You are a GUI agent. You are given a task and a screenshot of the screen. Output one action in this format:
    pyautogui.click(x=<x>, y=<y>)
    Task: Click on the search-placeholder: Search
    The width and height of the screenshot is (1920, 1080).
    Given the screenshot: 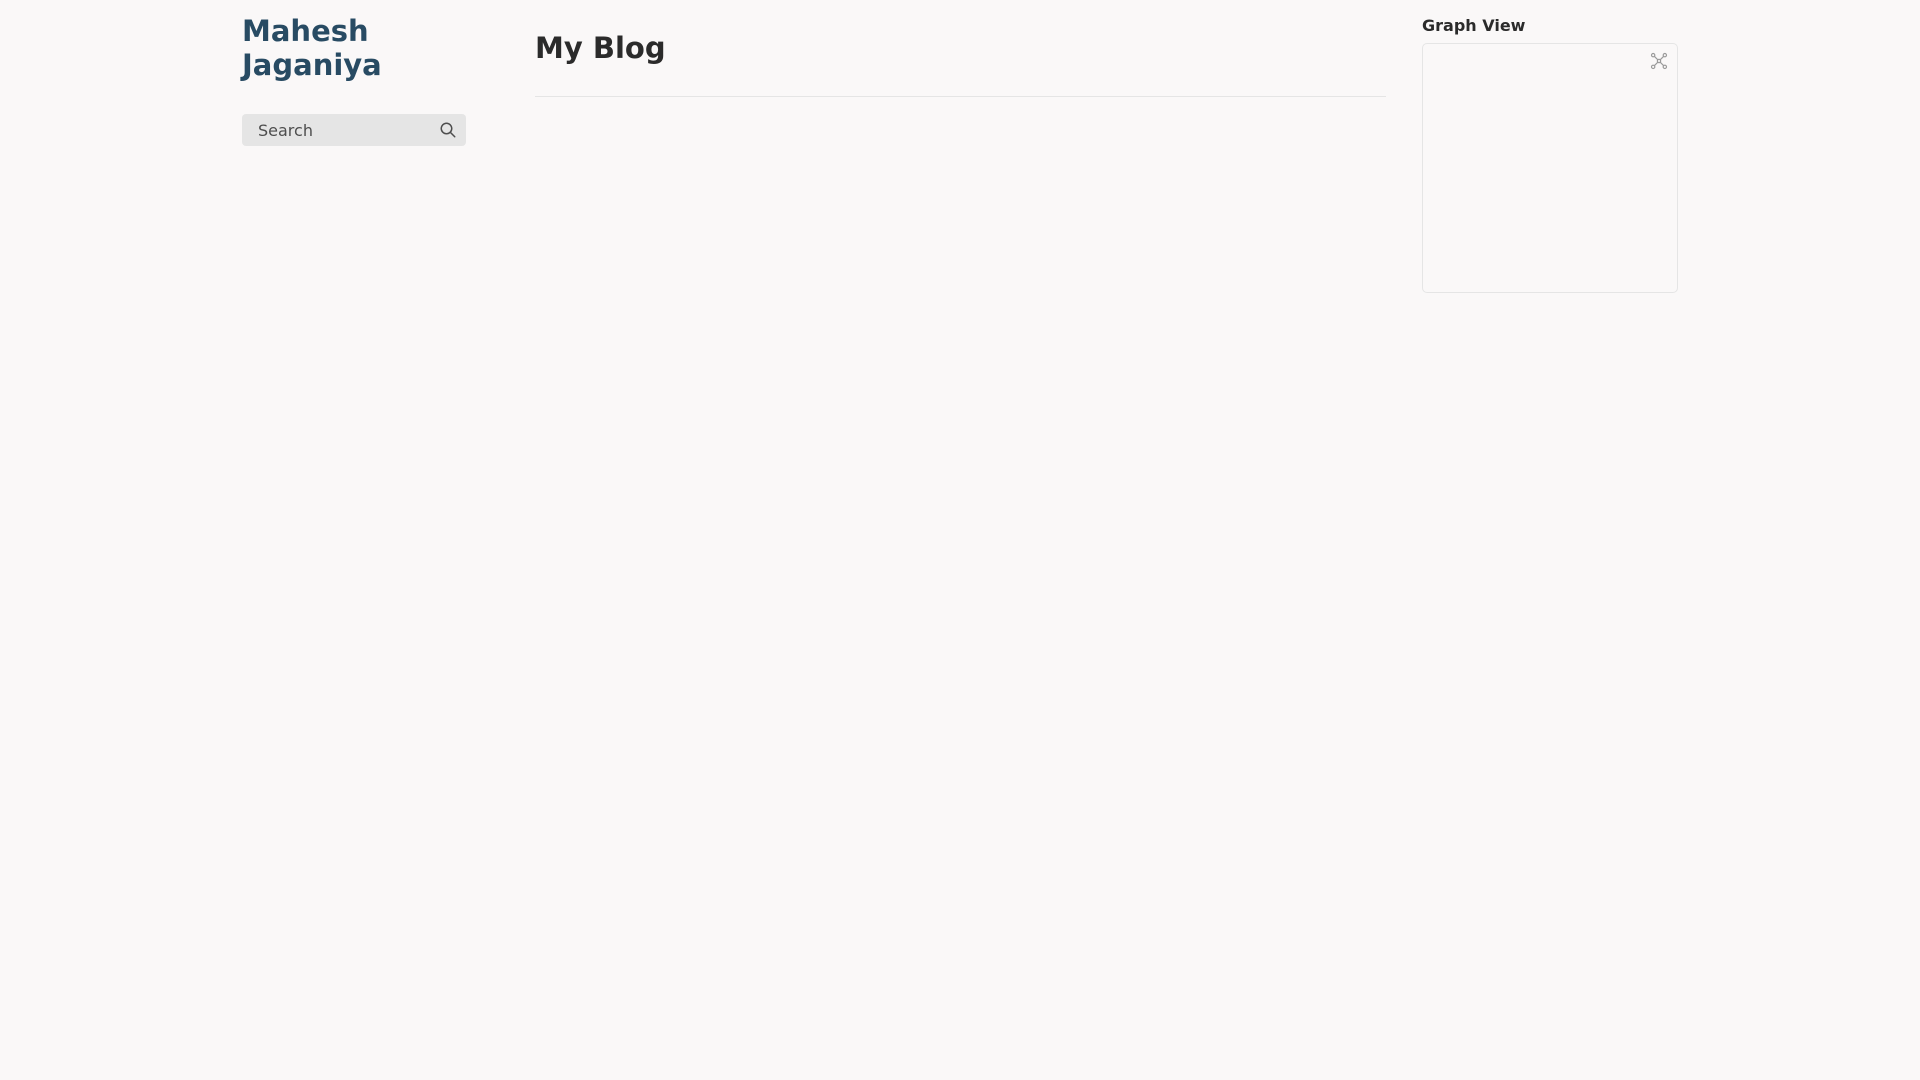 What is the action you would take?
    pyautogui.click(x=285, y=130)
    